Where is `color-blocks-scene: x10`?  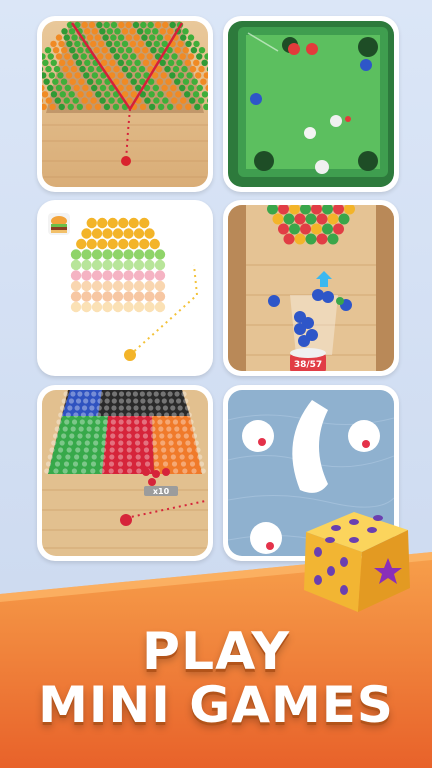
color-blocks-scene: x10 is located at coordinates (125, 473).